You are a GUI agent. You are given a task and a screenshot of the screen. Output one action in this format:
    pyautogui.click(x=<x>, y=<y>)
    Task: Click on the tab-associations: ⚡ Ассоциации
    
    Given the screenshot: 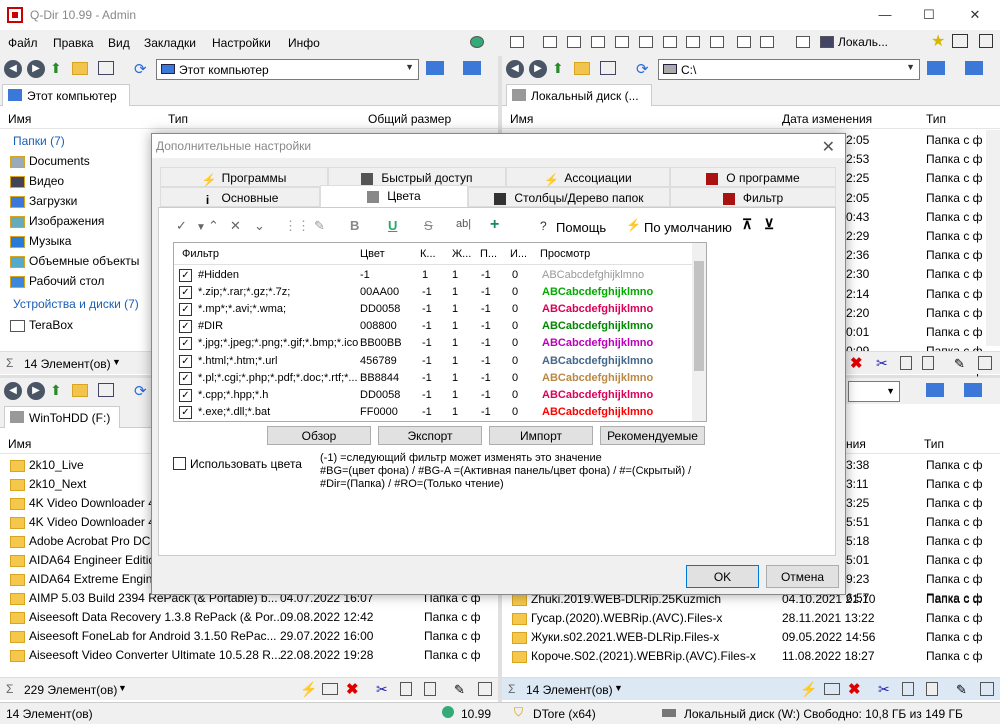 What is the action you would take?
    pyautogui.click(x=588, y=177)
    